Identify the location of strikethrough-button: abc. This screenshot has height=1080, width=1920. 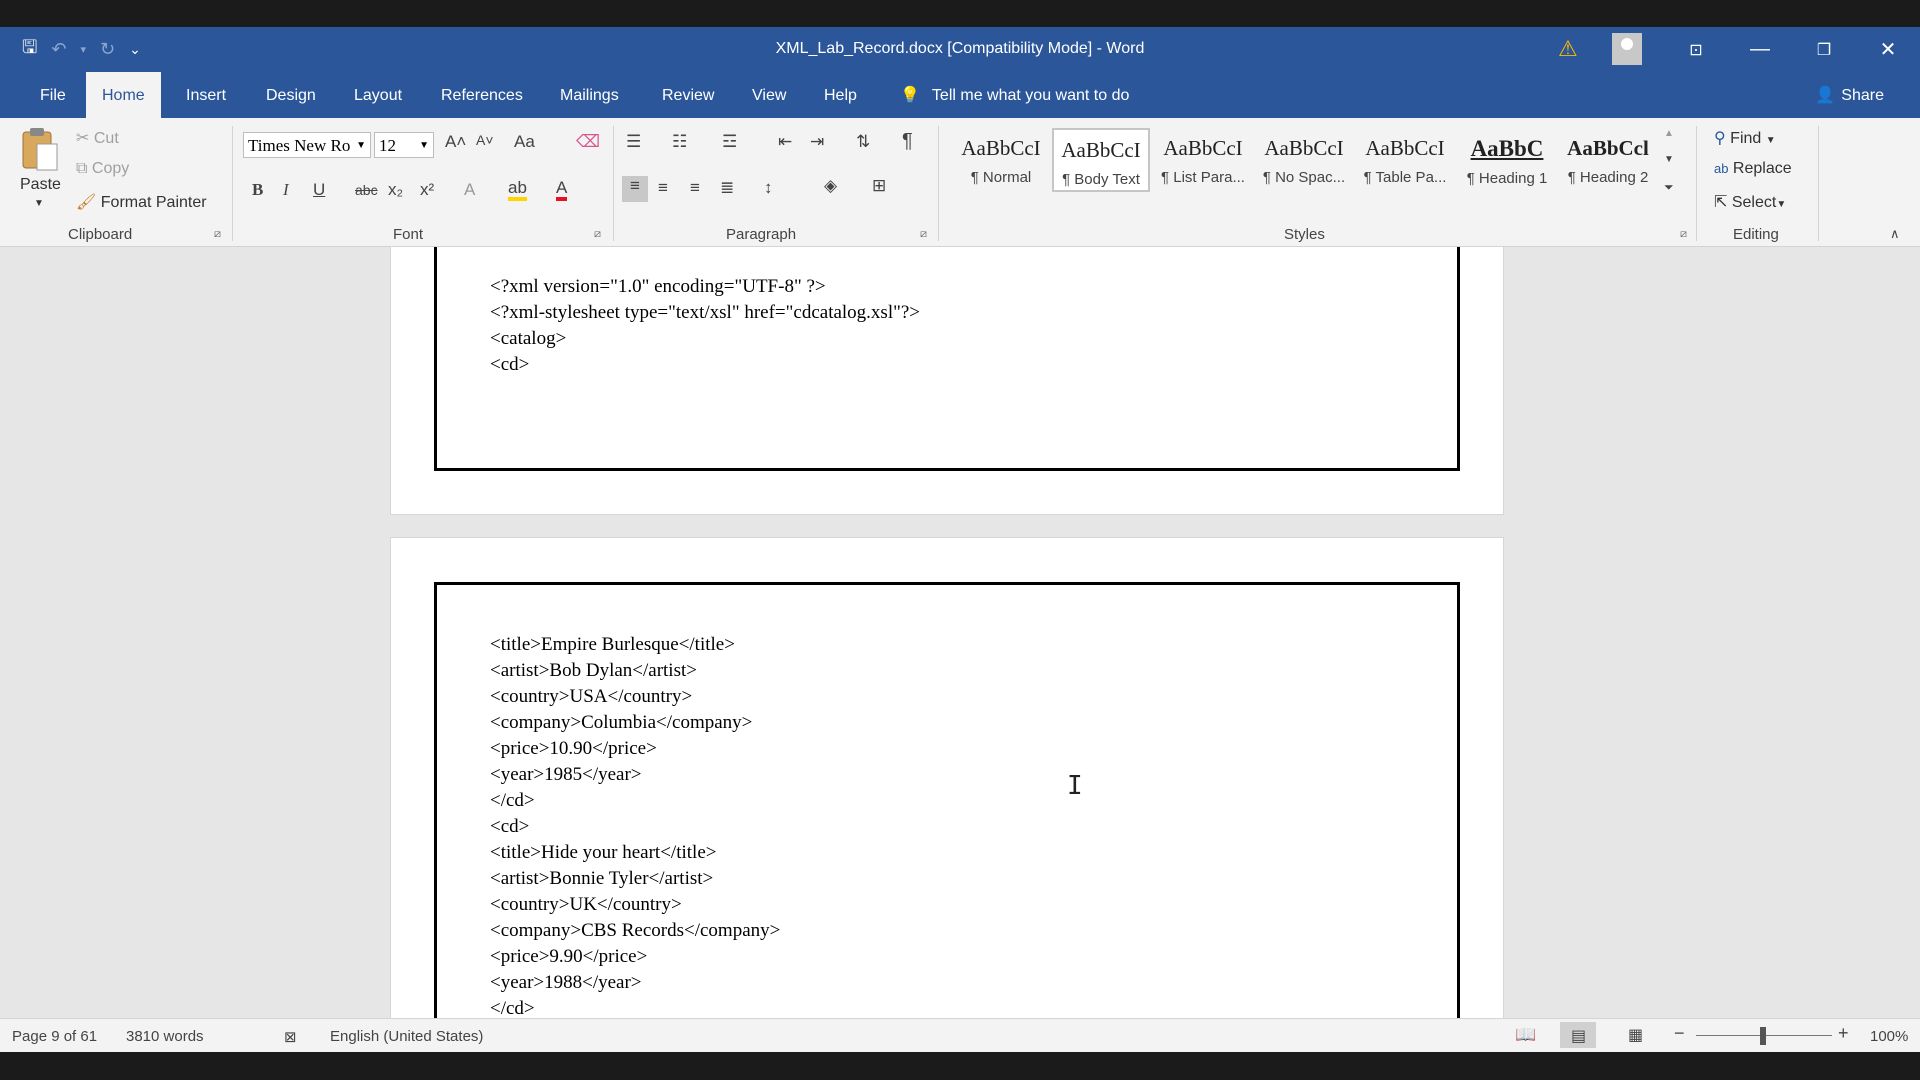
(366, 190).